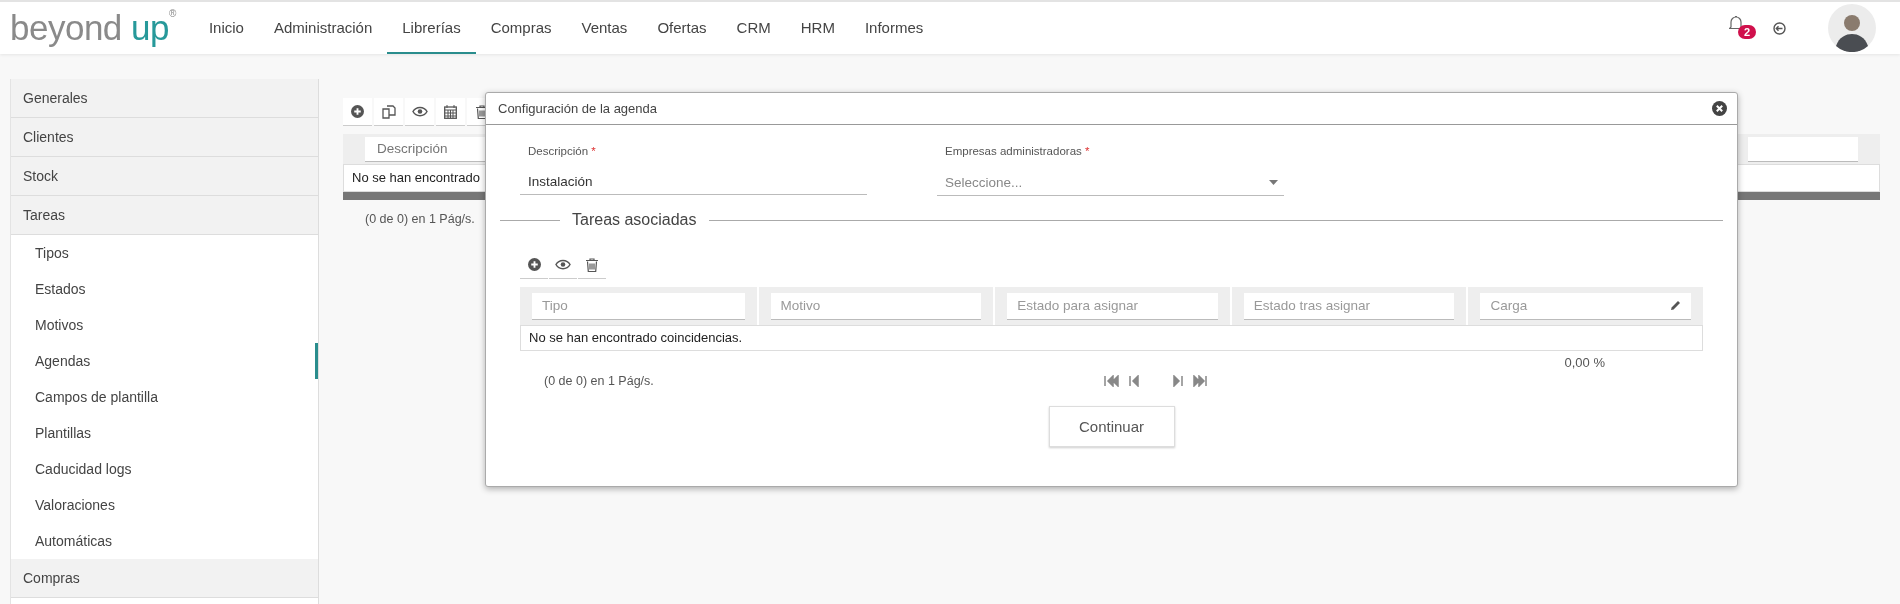  I want to click on nav-item: Compras, so click(521, 28).